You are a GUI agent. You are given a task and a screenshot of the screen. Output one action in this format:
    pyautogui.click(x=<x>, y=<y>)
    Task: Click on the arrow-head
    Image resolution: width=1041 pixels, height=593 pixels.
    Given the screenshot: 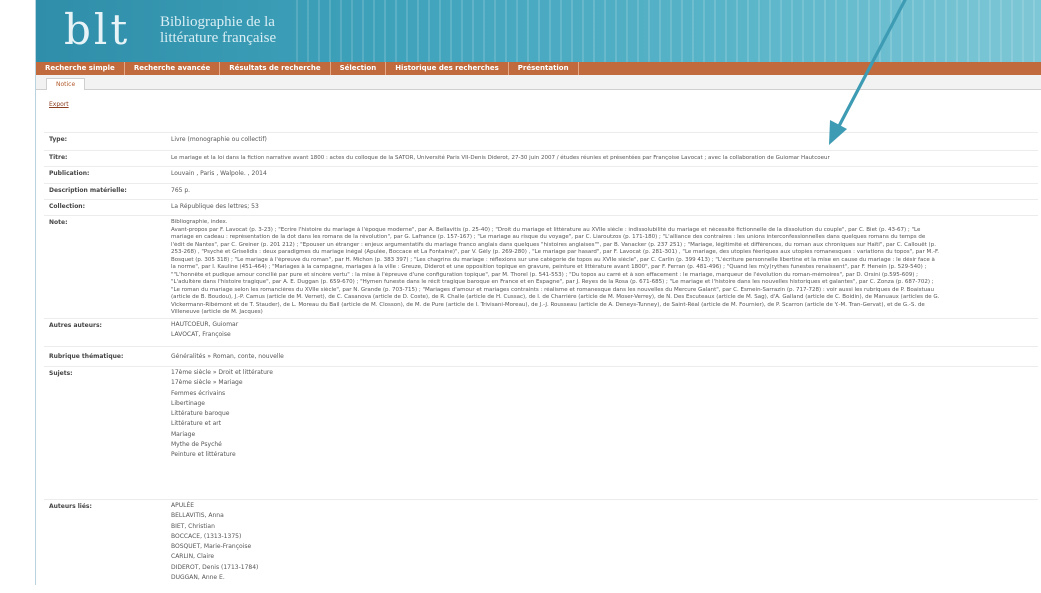 What is the action you would take?
    pyautogui.click(x=838, y=132)
    